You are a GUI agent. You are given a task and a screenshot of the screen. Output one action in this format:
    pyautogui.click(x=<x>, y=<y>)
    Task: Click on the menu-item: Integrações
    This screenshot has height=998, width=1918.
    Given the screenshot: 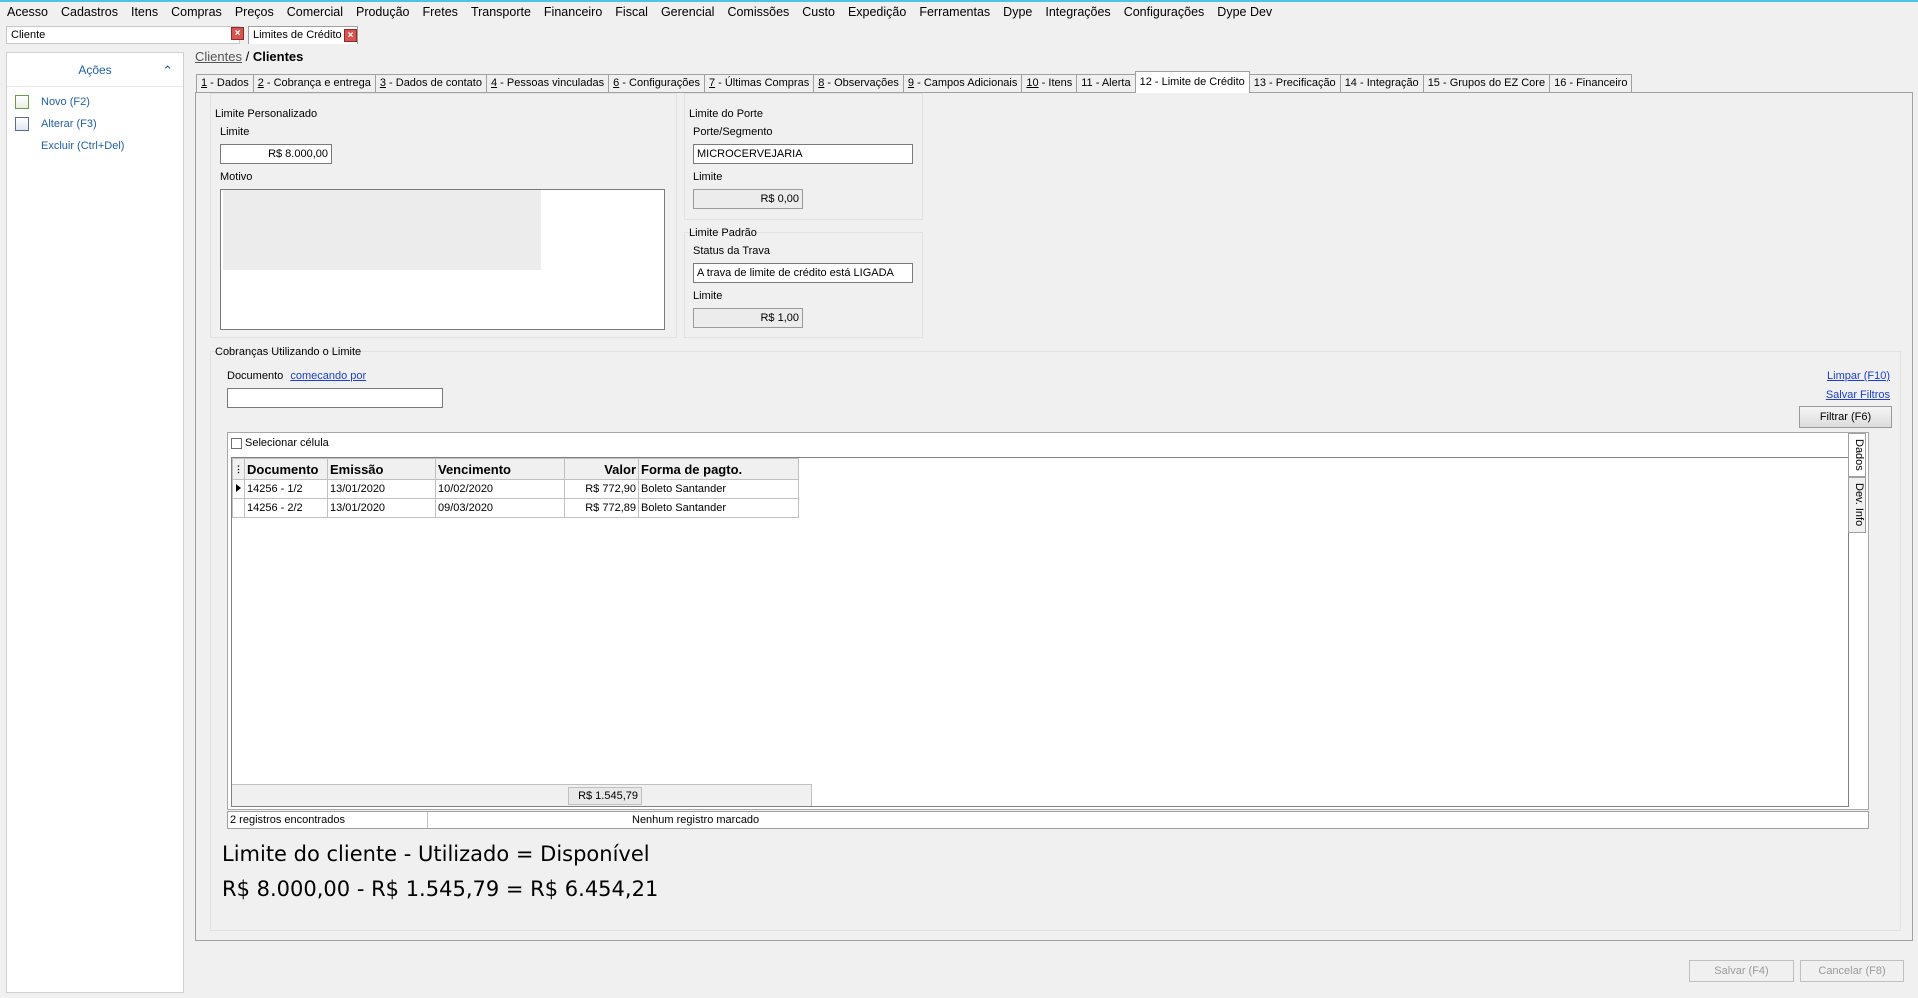 What is the action you would take?
    pyautogui.click(x=1077, y=12)
    